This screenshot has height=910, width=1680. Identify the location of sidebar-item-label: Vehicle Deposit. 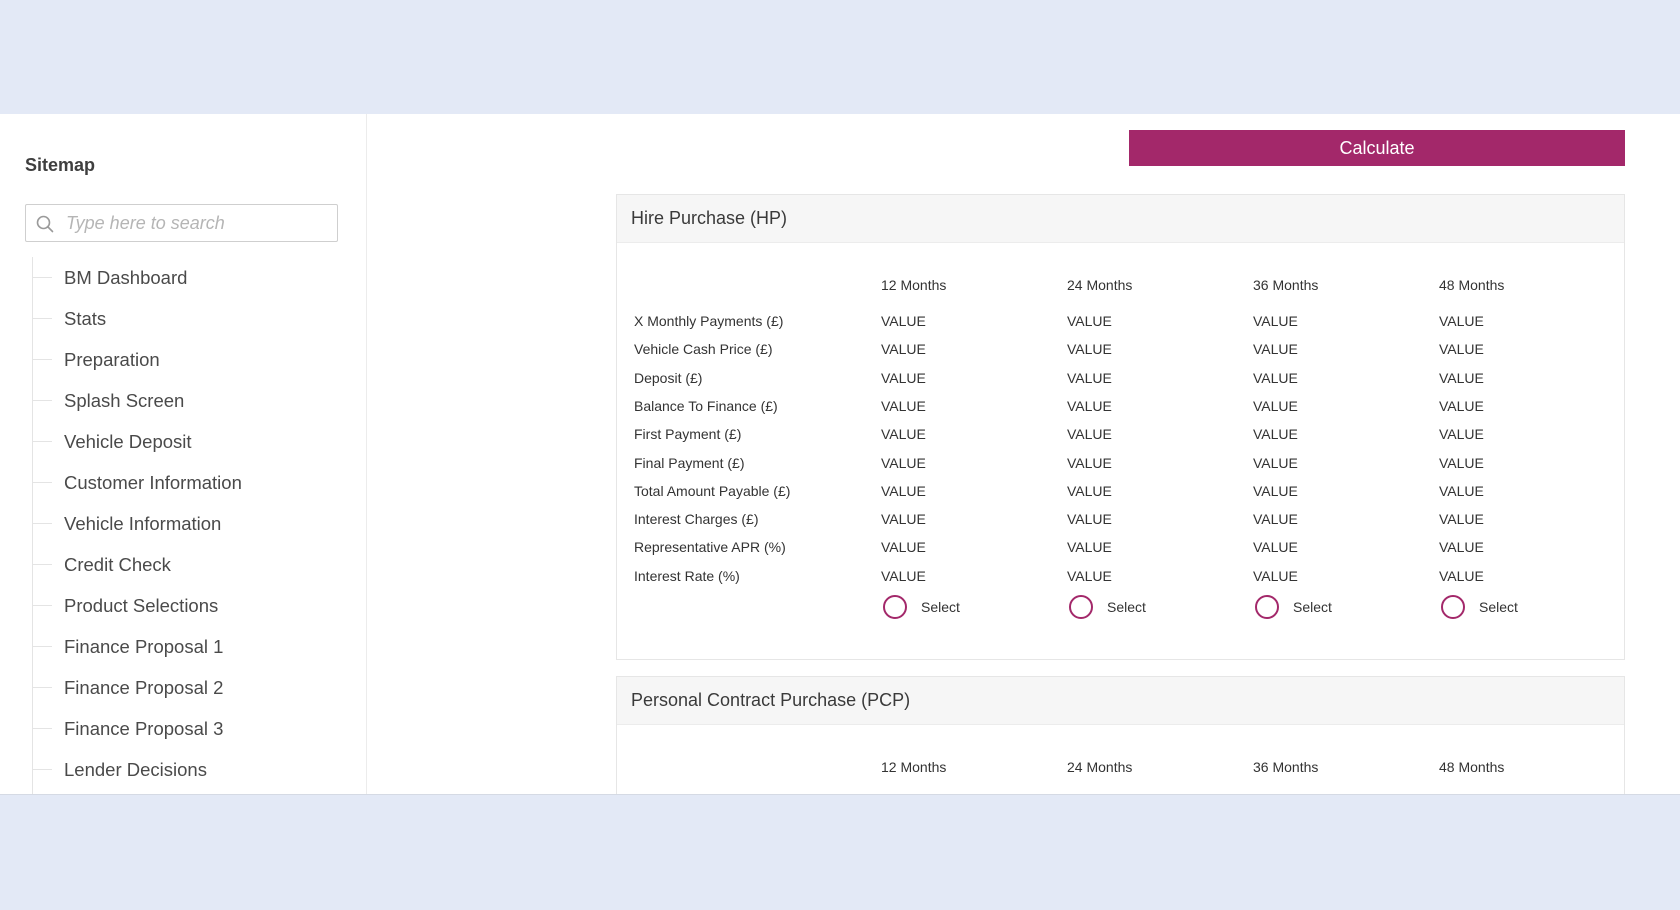
(128, 441).